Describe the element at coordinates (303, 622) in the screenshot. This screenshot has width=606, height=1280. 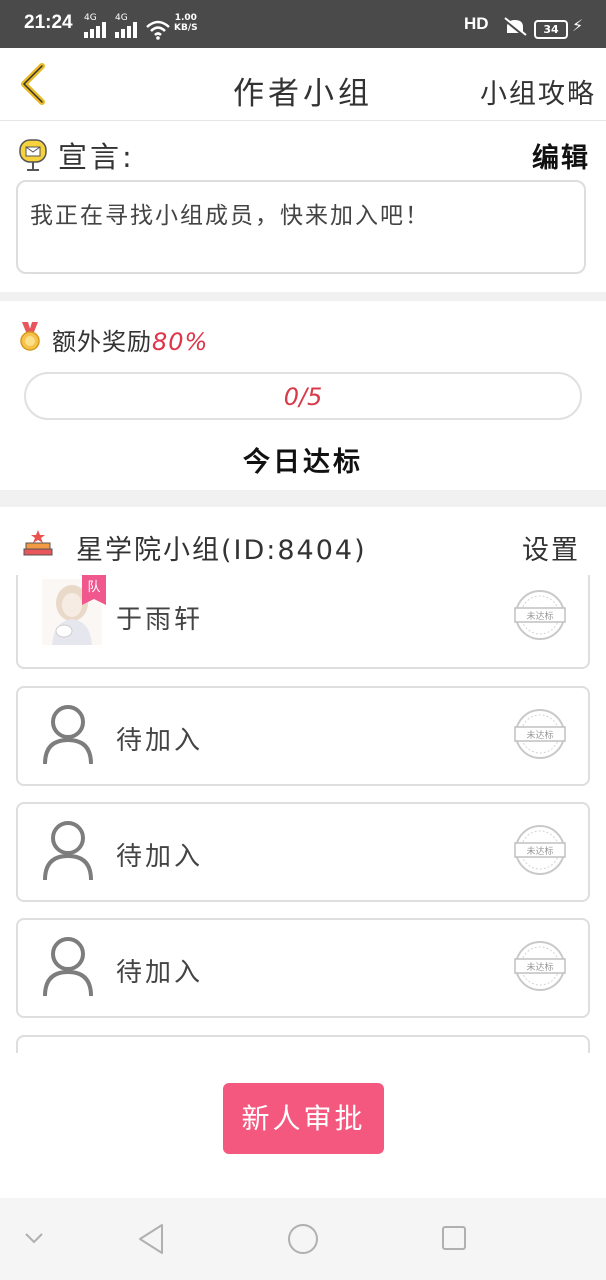
I see `member-card-leader: 队 于雨轩 未达标` at that location.